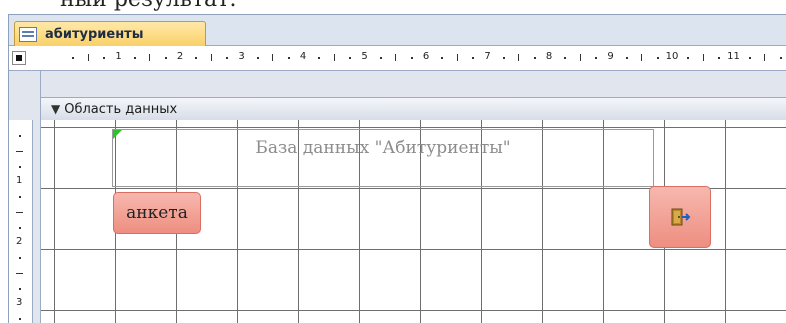 The image size is (786, 323). What do you see at coordinates (672, 56) in the screenshot?
I see `ruler-mark: 10` at bounding box center [672, 56].